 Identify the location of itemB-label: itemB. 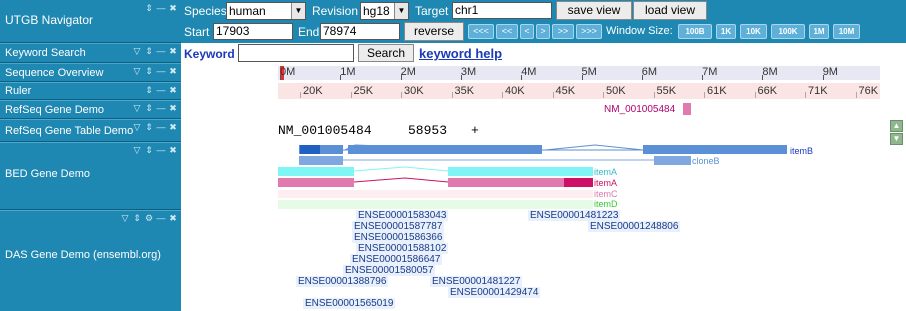
(801, 151).